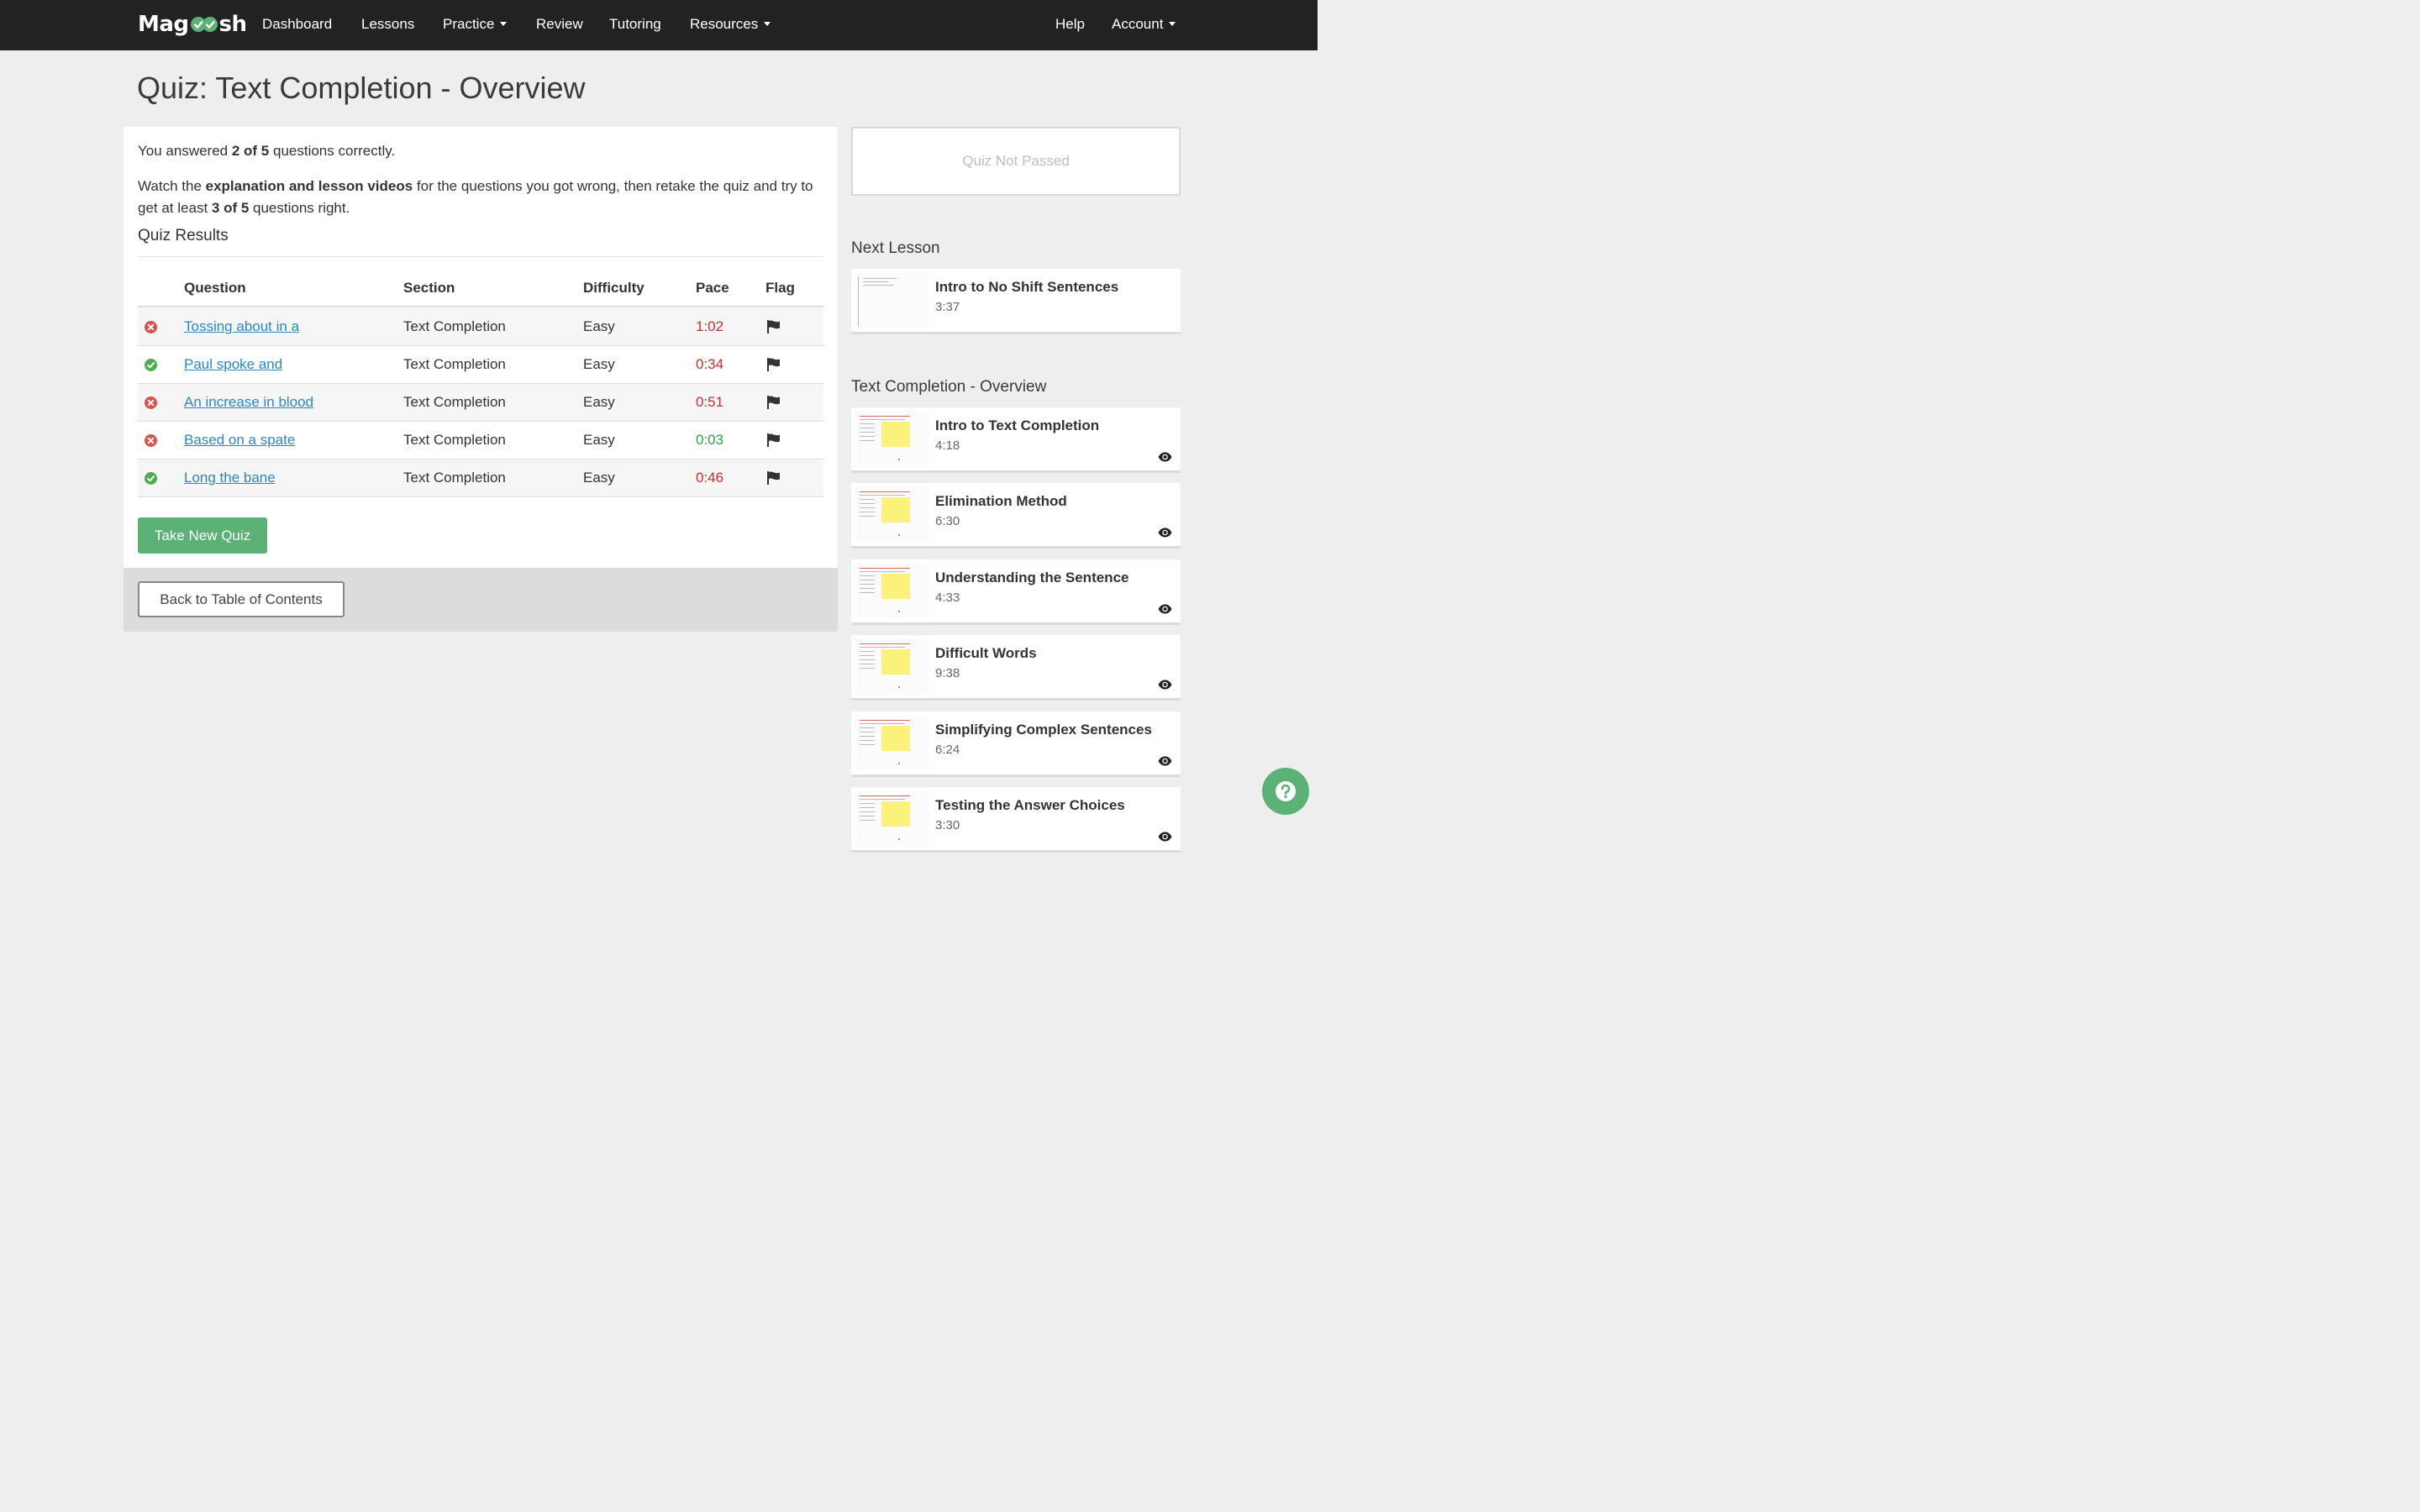 This screenshot has height=1512, width=2420. I want to click on lesson-card: Difficult Words 9:38, so click(1016, 668).